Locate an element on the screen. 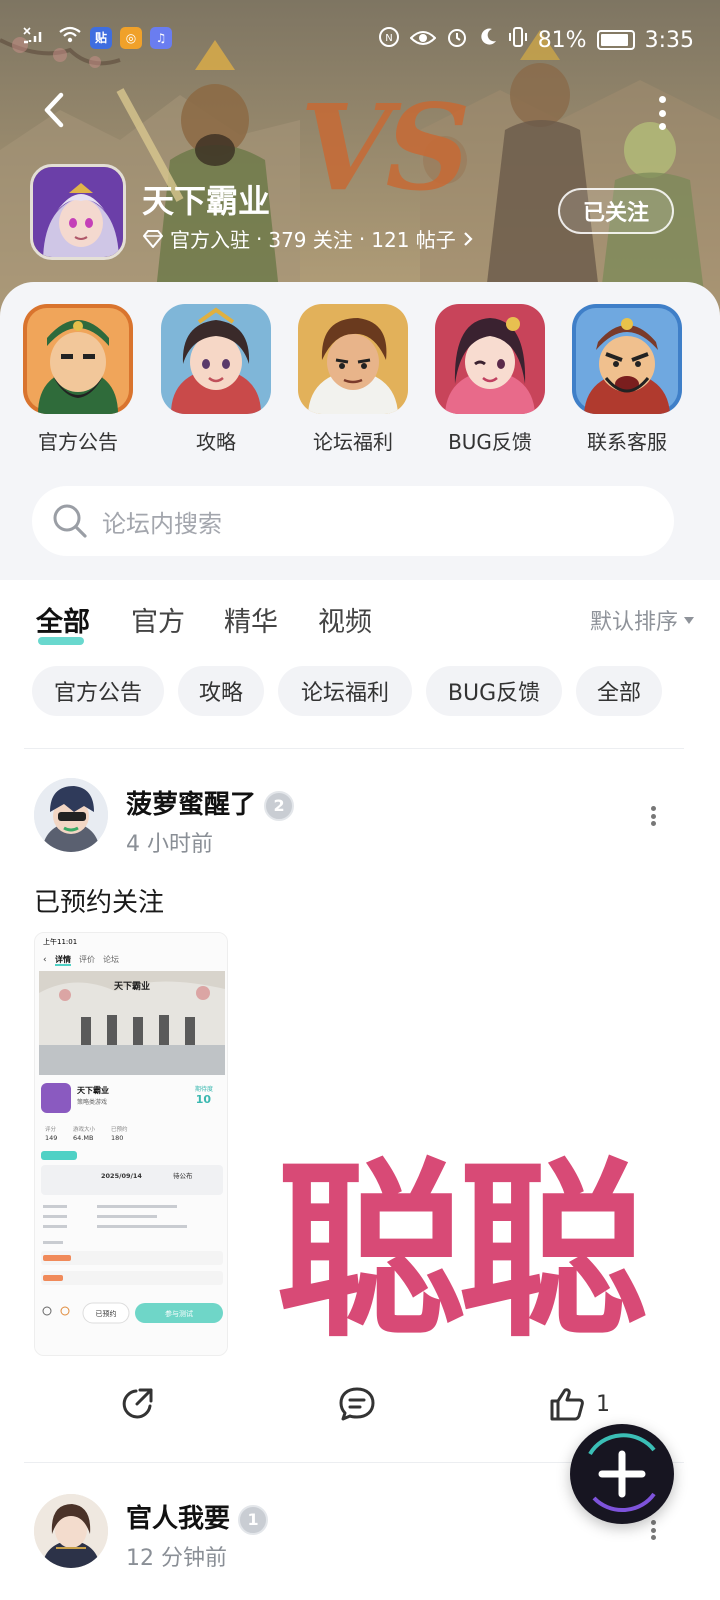 The width and height of the screenshot is (720, 1600). shot-button: 参与测试 is located at coordinates (179, 1313).